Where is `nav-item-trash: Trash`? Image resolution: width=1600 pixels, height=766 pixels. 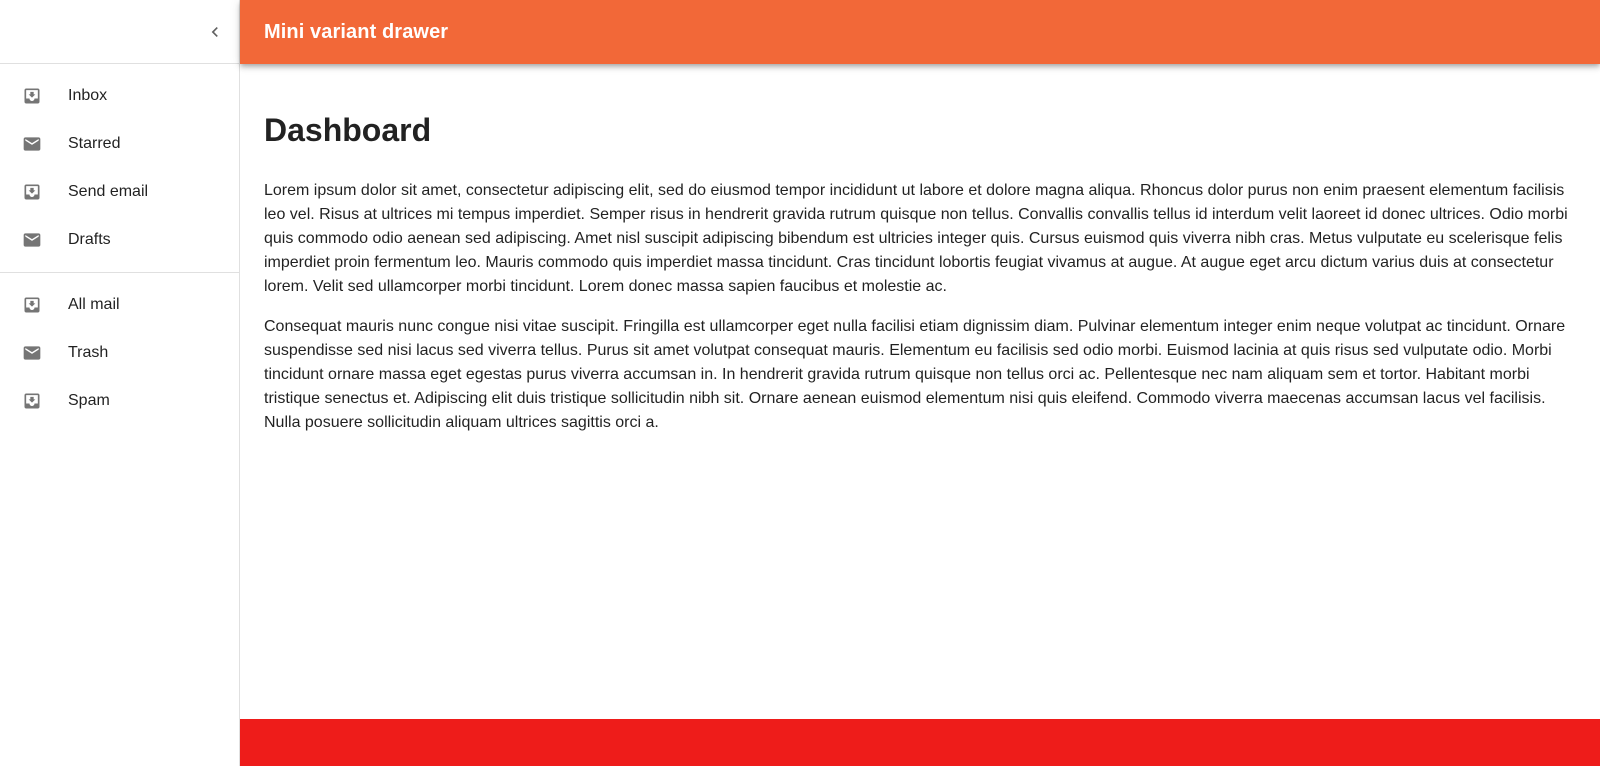 nav-item-trash: Trash is located at coordinates (119, 353).